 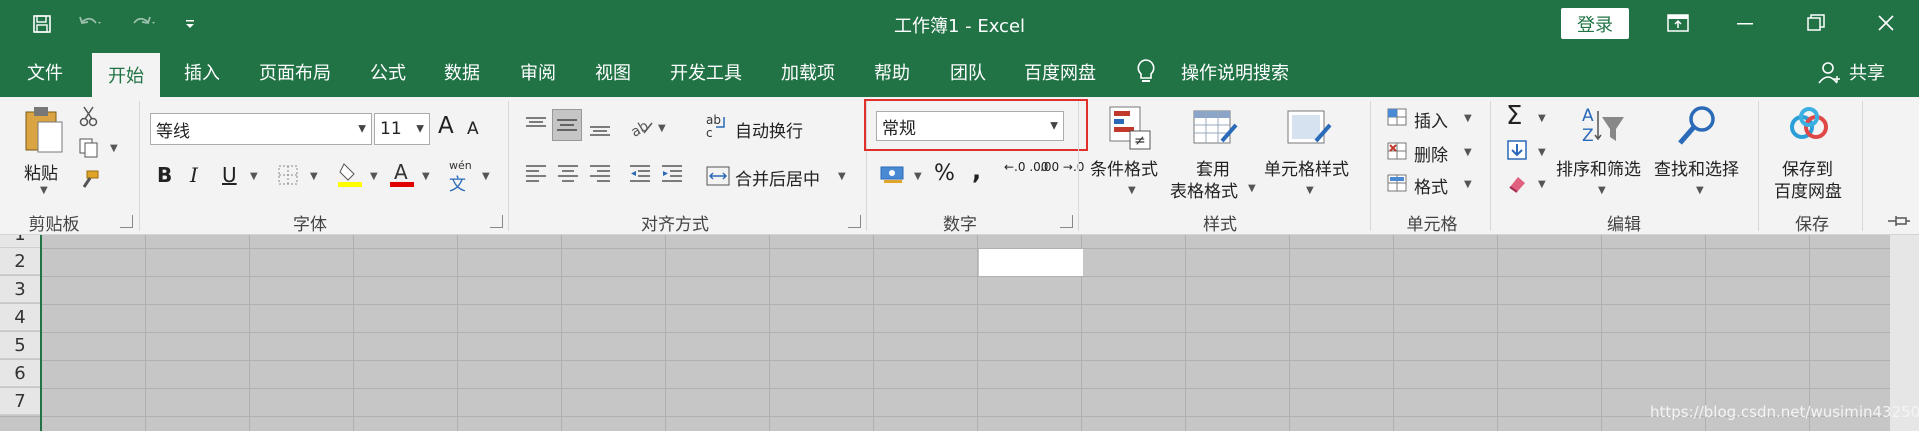 What do you see at coordinates (970, 126) in the screenshot?
I see `number-format-select: 常规 ▼` at bounding box center [970, 126].